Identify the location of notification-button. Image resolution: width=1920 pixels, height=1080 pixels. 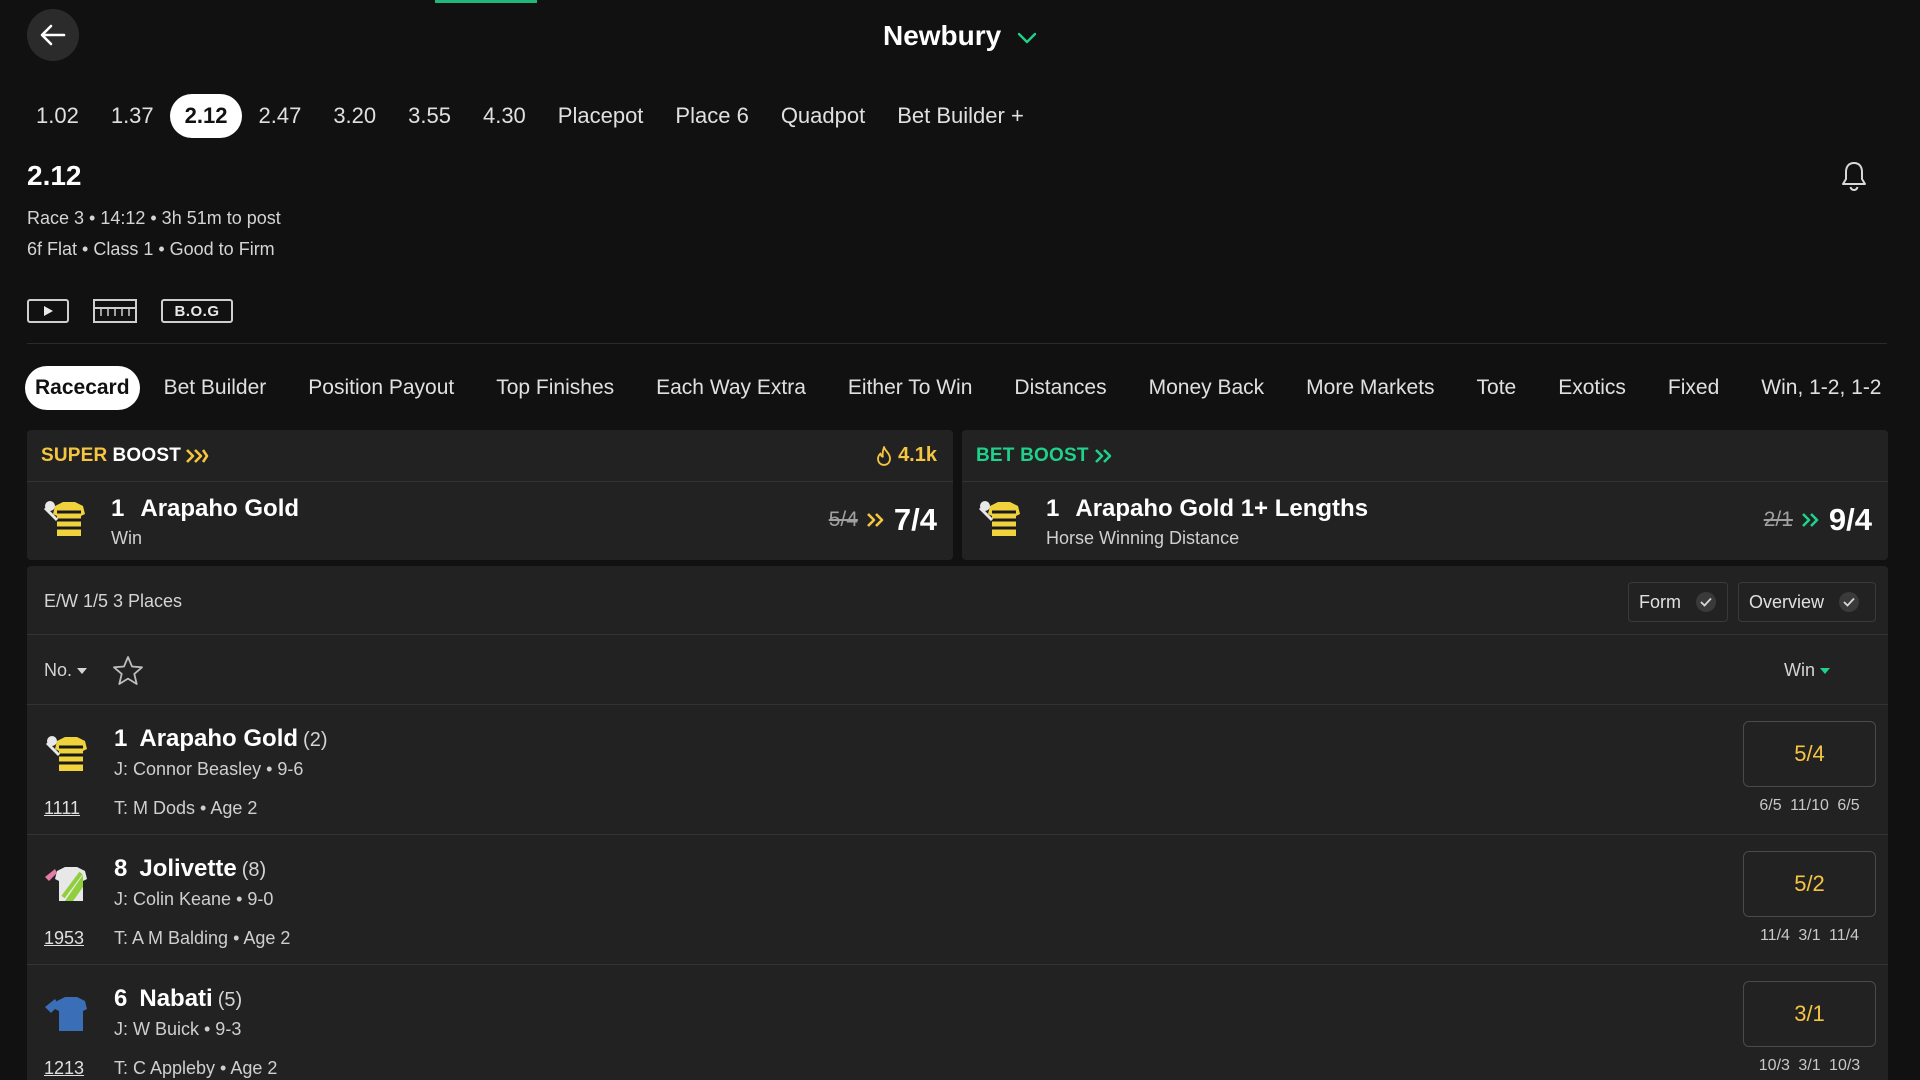
(1854, 178).